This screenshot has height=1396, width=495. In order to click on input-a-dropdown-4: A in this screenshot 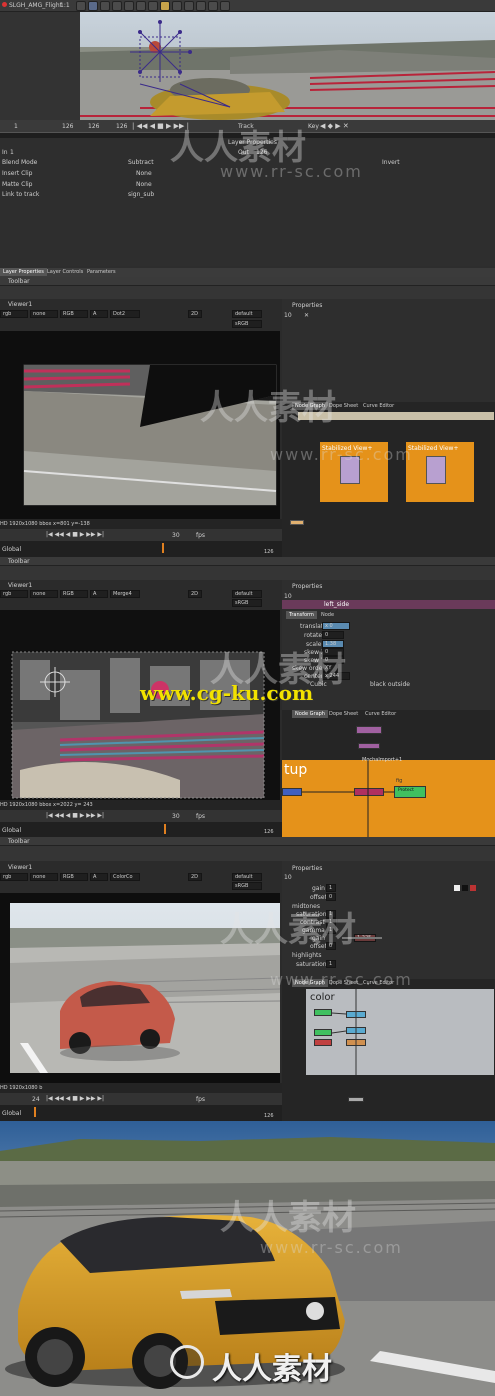, I will do `click(99, 877)`.